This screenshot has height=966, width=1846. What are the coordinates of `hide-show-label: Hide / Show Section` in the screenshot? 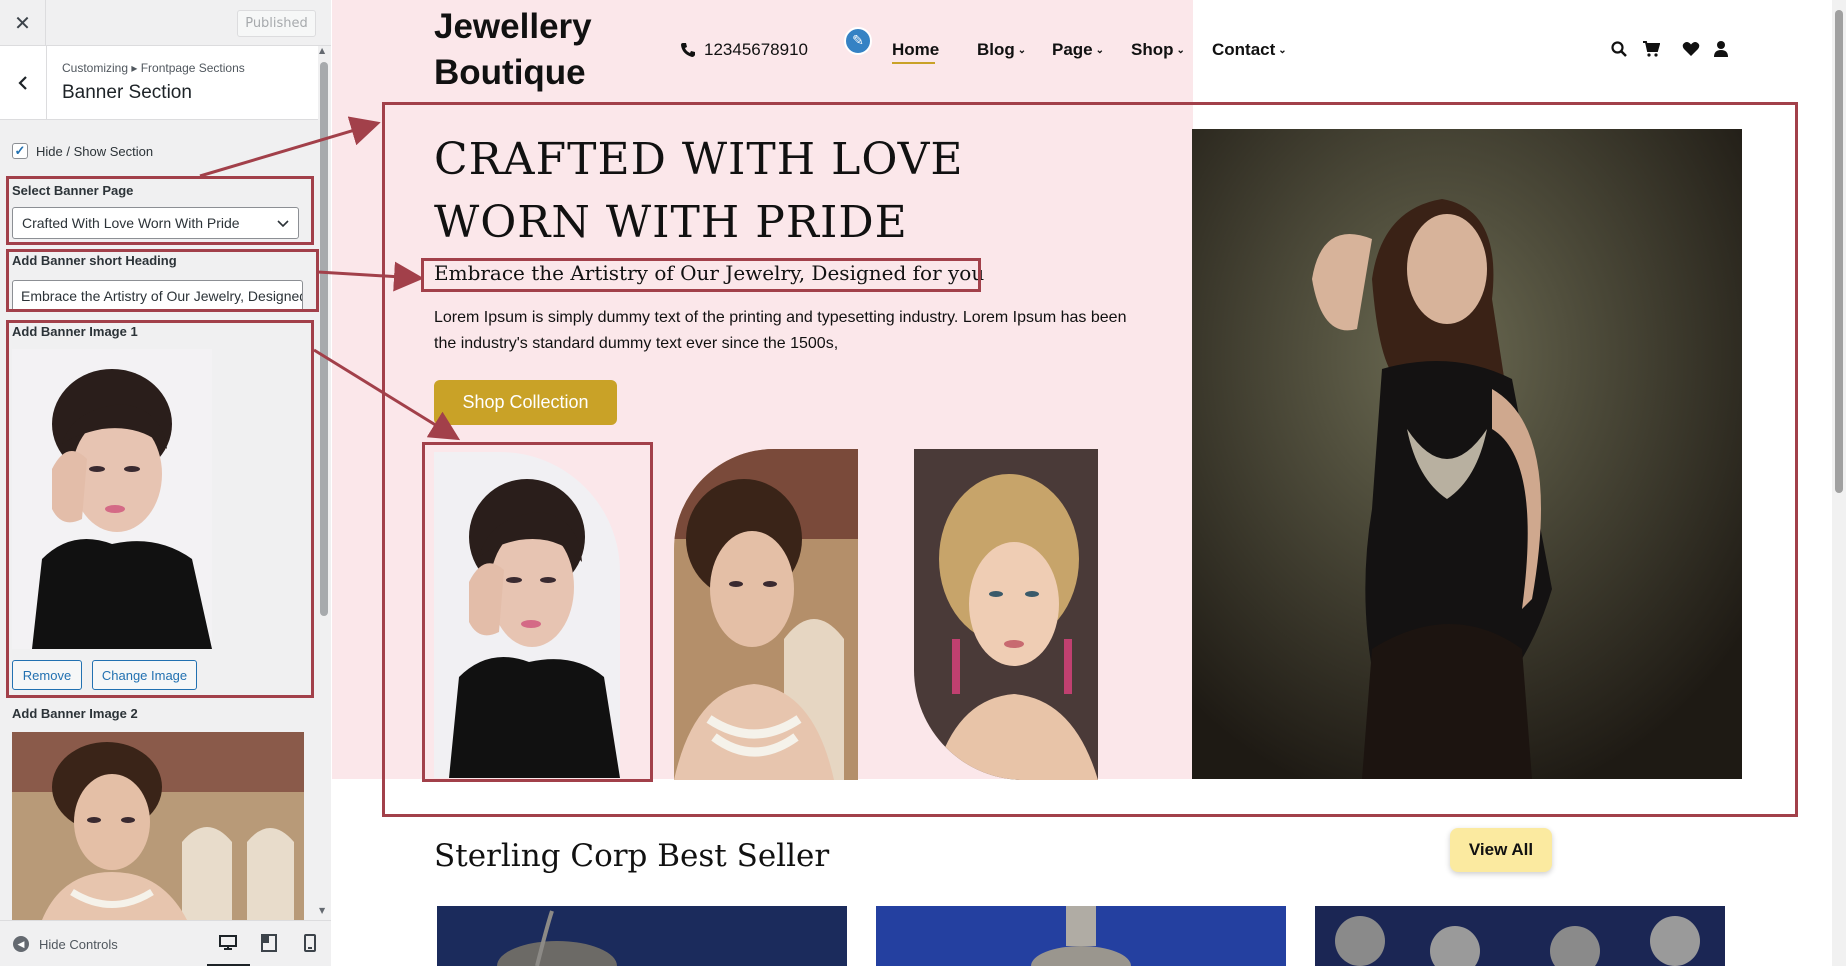 It's located at (95, 151).